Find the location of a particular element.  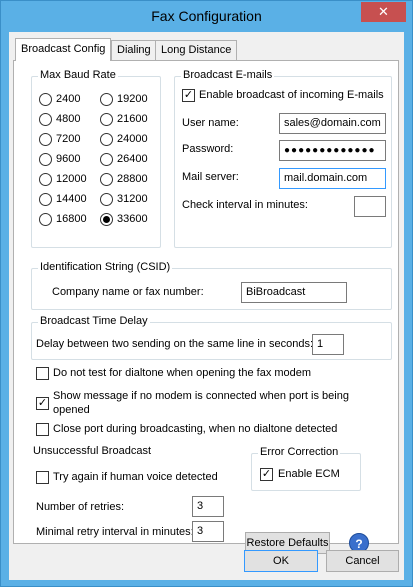

username-field: sales@domain.com is located at coordinates (332, 123).